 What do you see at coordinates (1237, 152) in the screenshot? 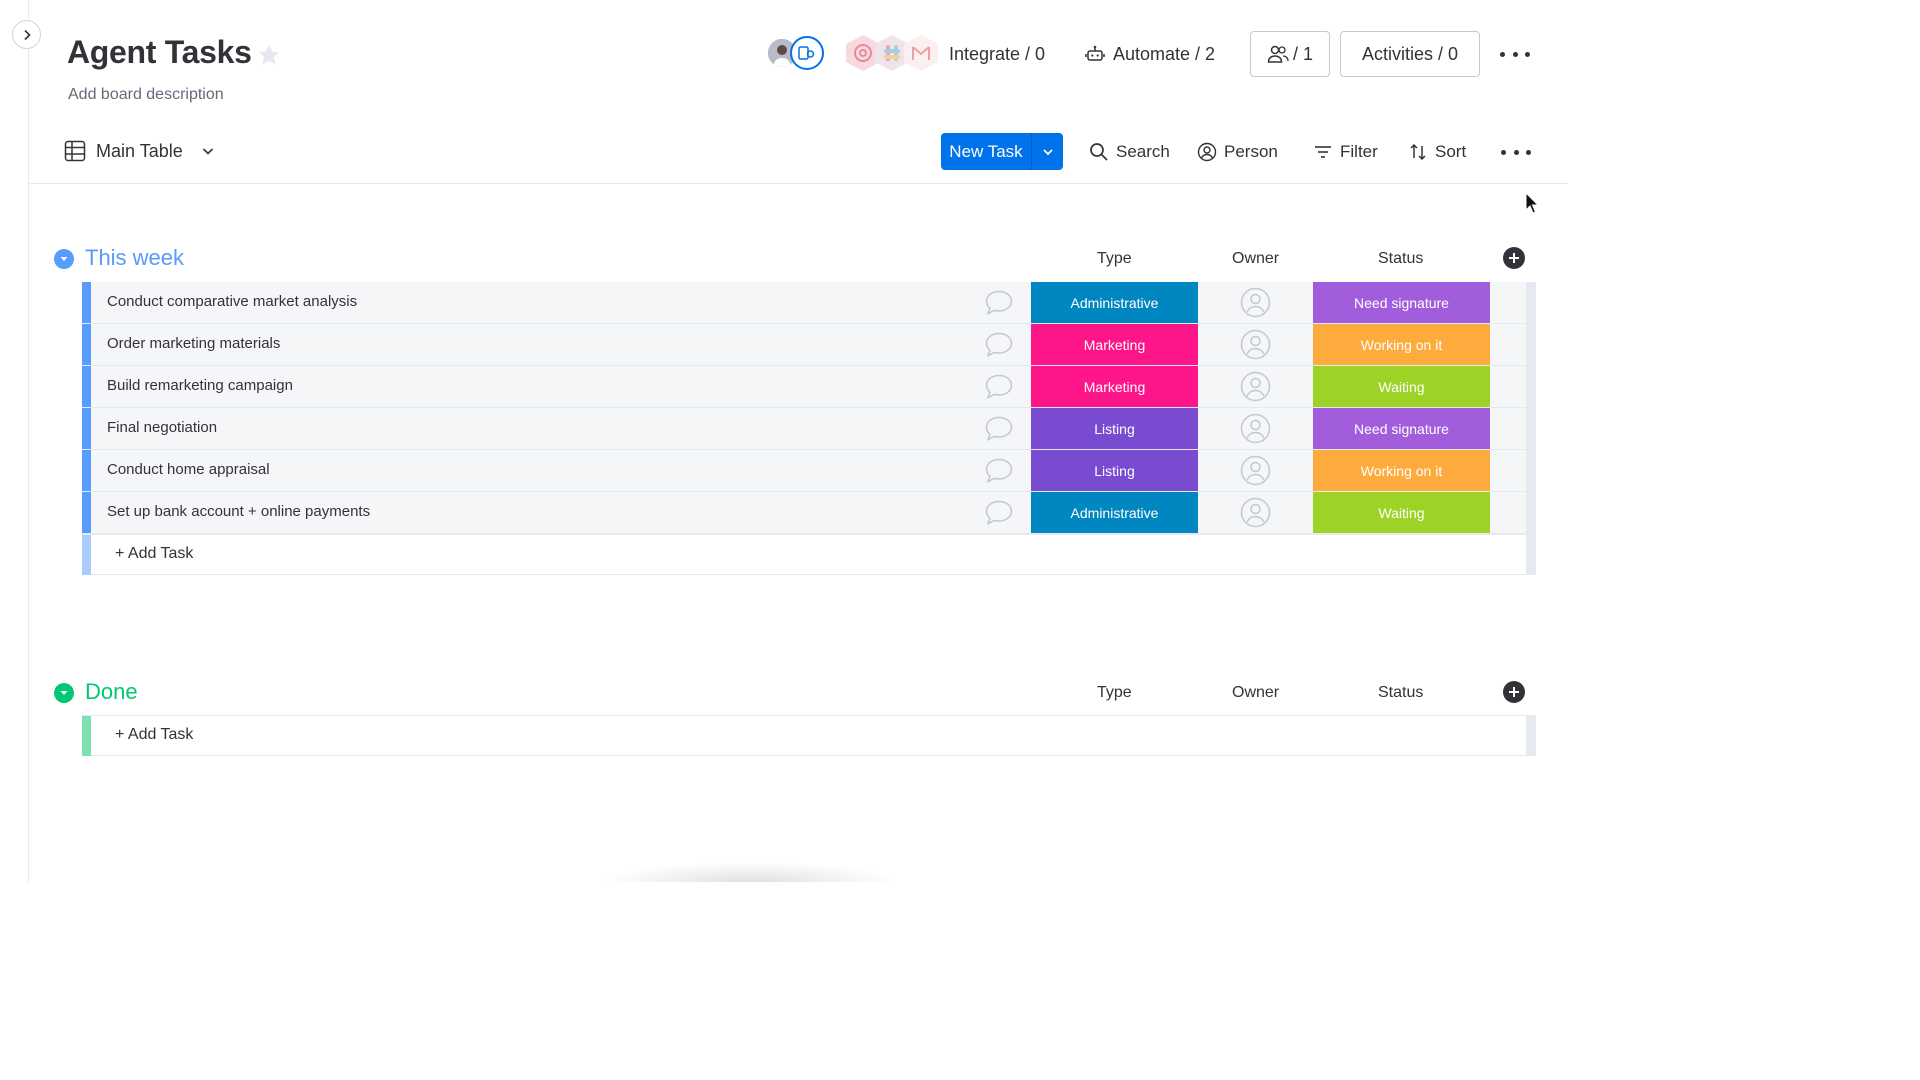
I see `person-filter-button: Person` at bounding box center [1237, 152].